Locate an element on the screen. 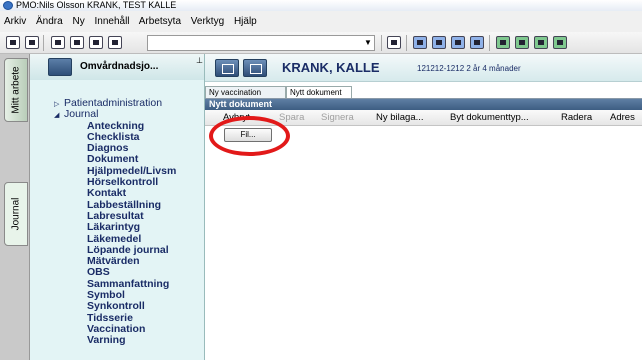  patient-header: KRANK, KALLE 121212-1212 2 år 4 månader is located at coordinates (423, 68).